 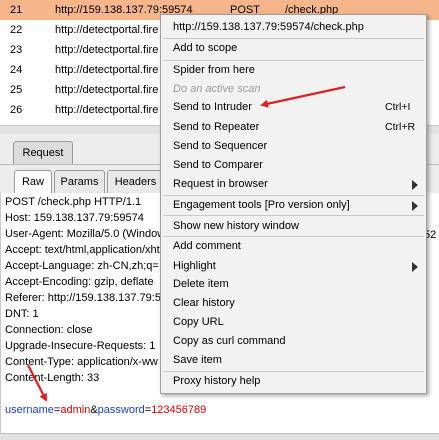 I want to click on tab-raw: Raw, so click(x=33, y=181).